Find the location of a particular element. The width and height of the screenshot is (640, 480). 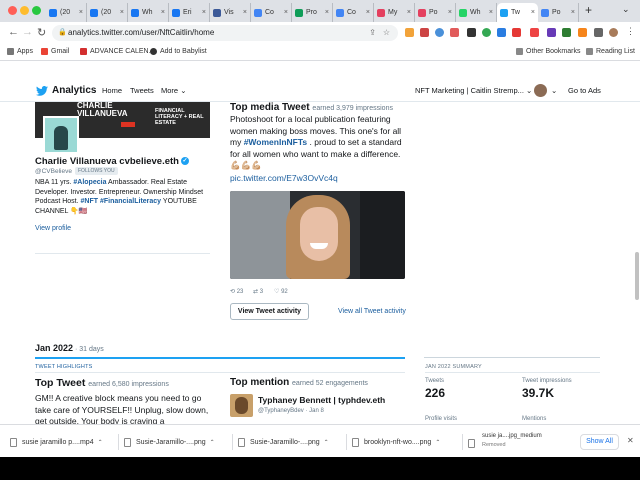

close-icon: ✕ is located at coordinates (630, 440).